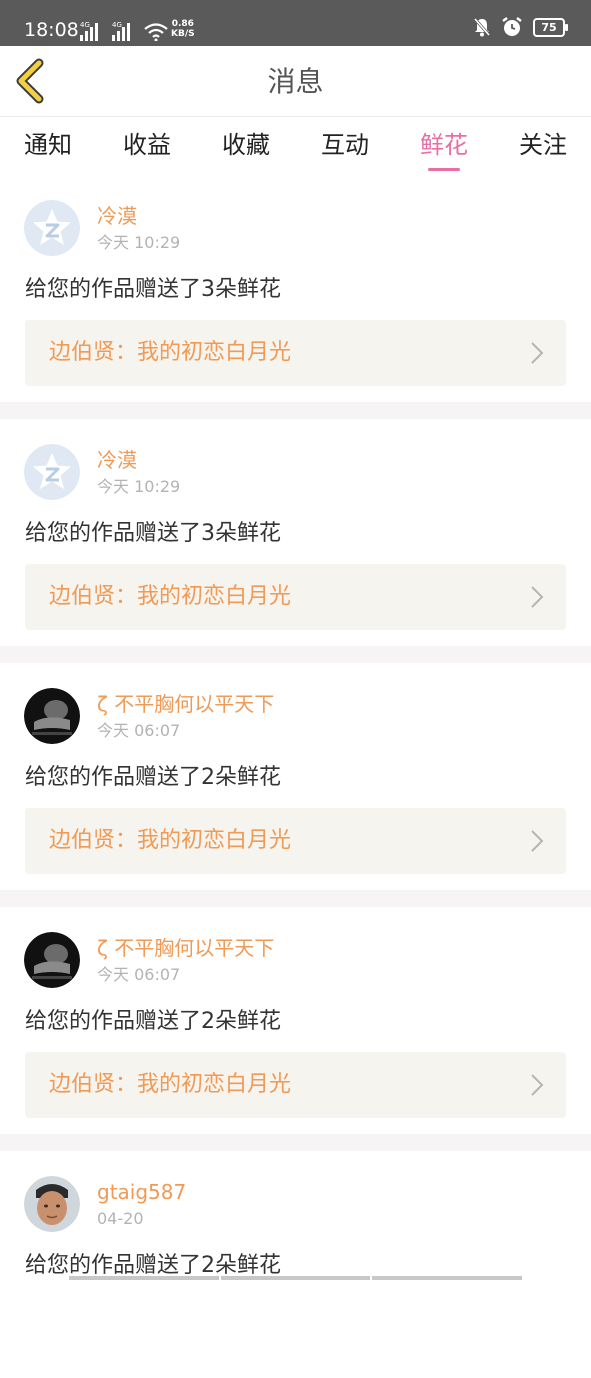  I want to click on page-title: 消息, so click(295, 81).